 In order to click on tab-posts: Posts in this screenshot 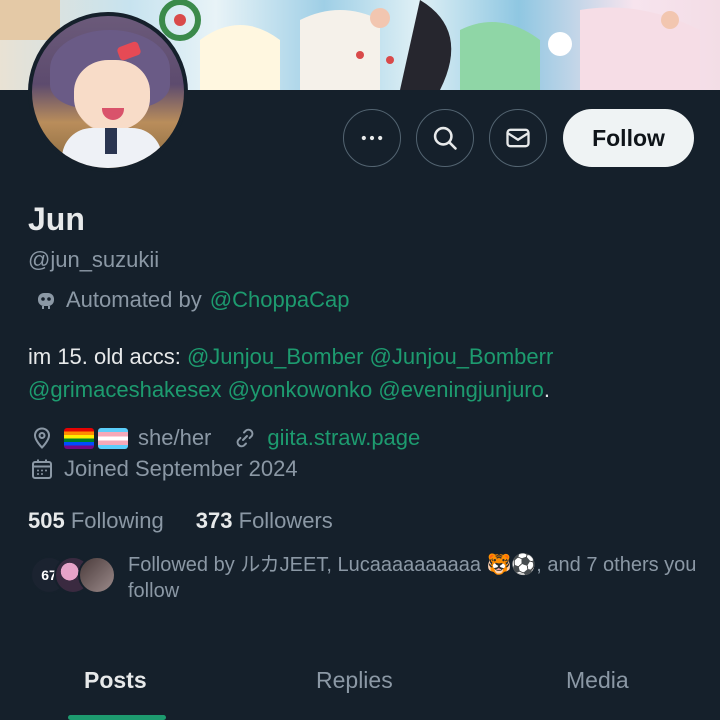, I will do `click(115, 680)`.